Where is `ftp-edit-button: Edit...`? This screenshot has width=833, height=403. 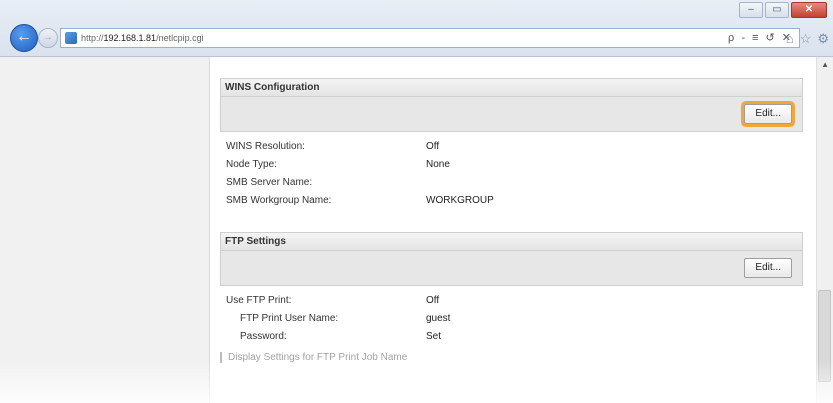
ftp-edit-button: Edit... is located at coordinates (768, 268).